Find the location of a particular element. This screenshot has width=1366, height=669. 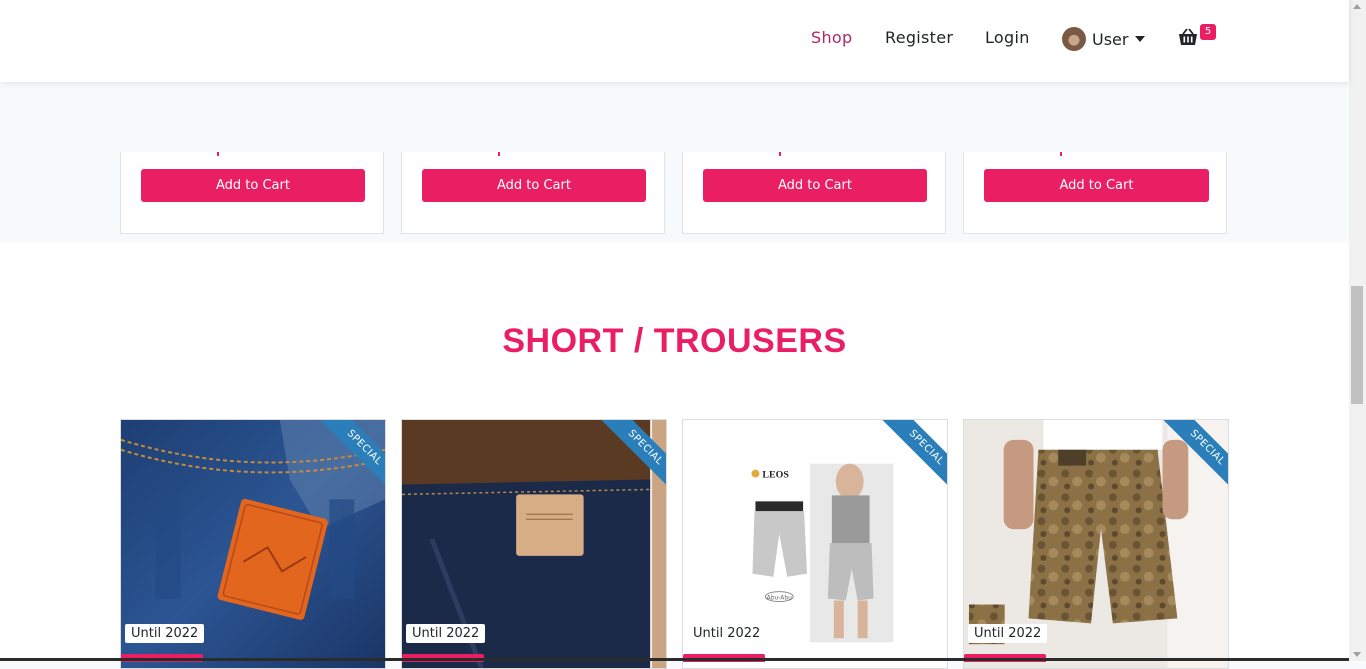

page-scrollbar is located at coordinates (1357, 330).